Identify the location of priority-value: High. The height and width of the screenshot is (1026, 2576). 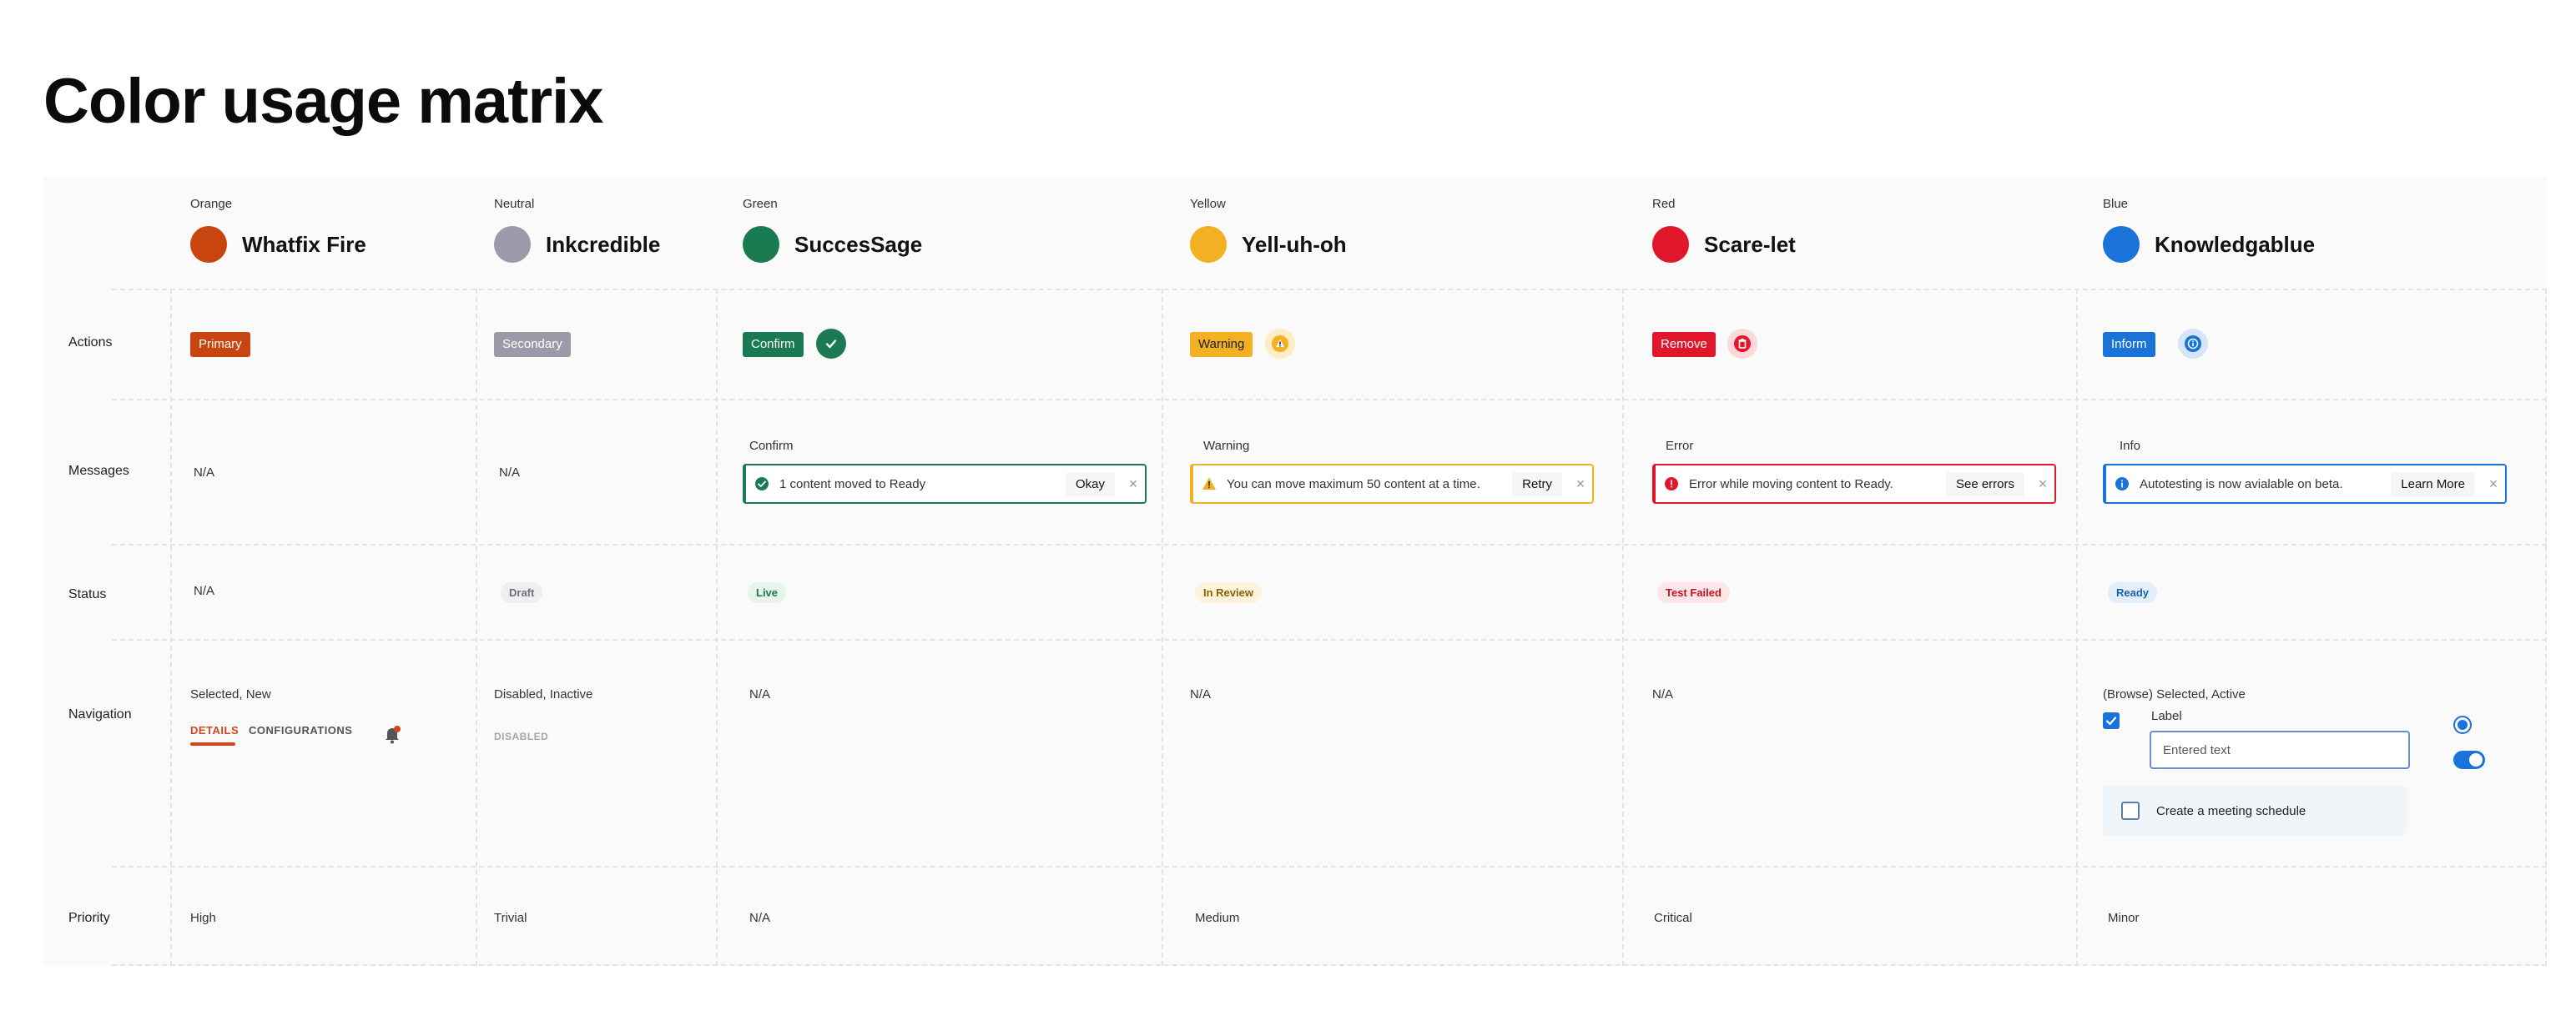
(203, 918).